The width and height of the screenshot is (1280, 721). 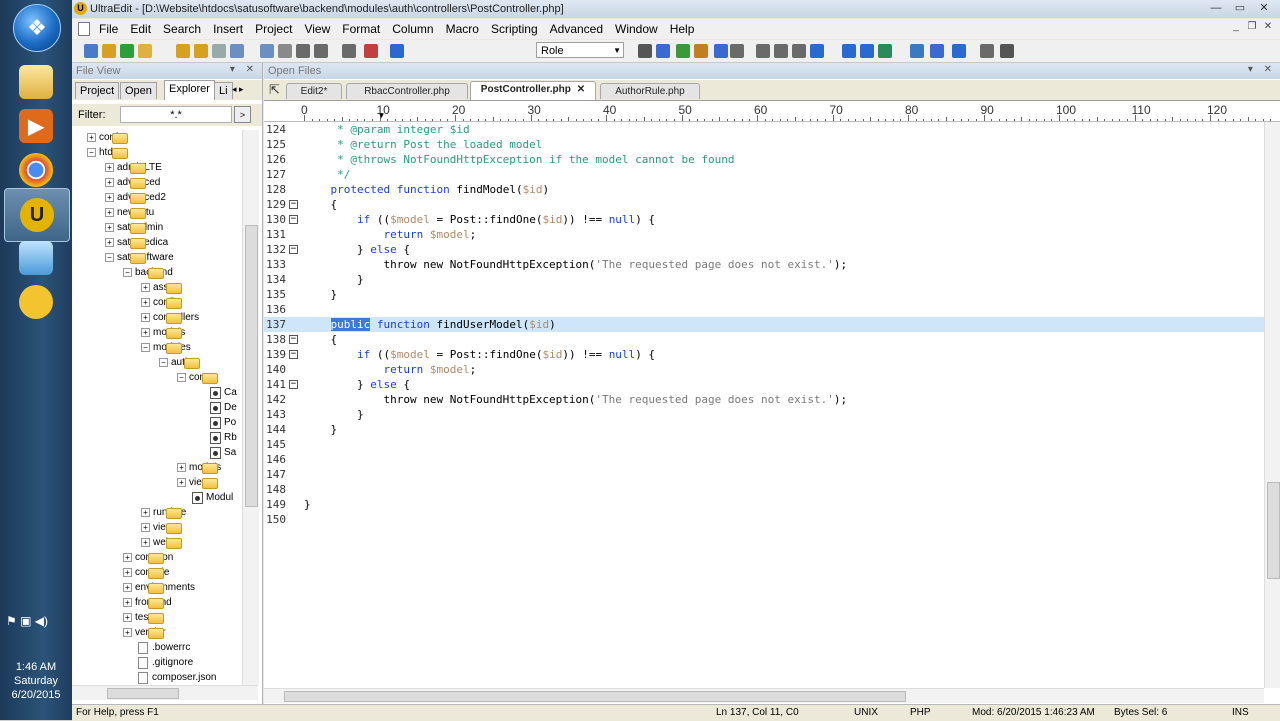 What do you see at coordinates (580, 50) in the screenshot?
I see `role-combo: Role ▼` at bounding box center [580, 50].